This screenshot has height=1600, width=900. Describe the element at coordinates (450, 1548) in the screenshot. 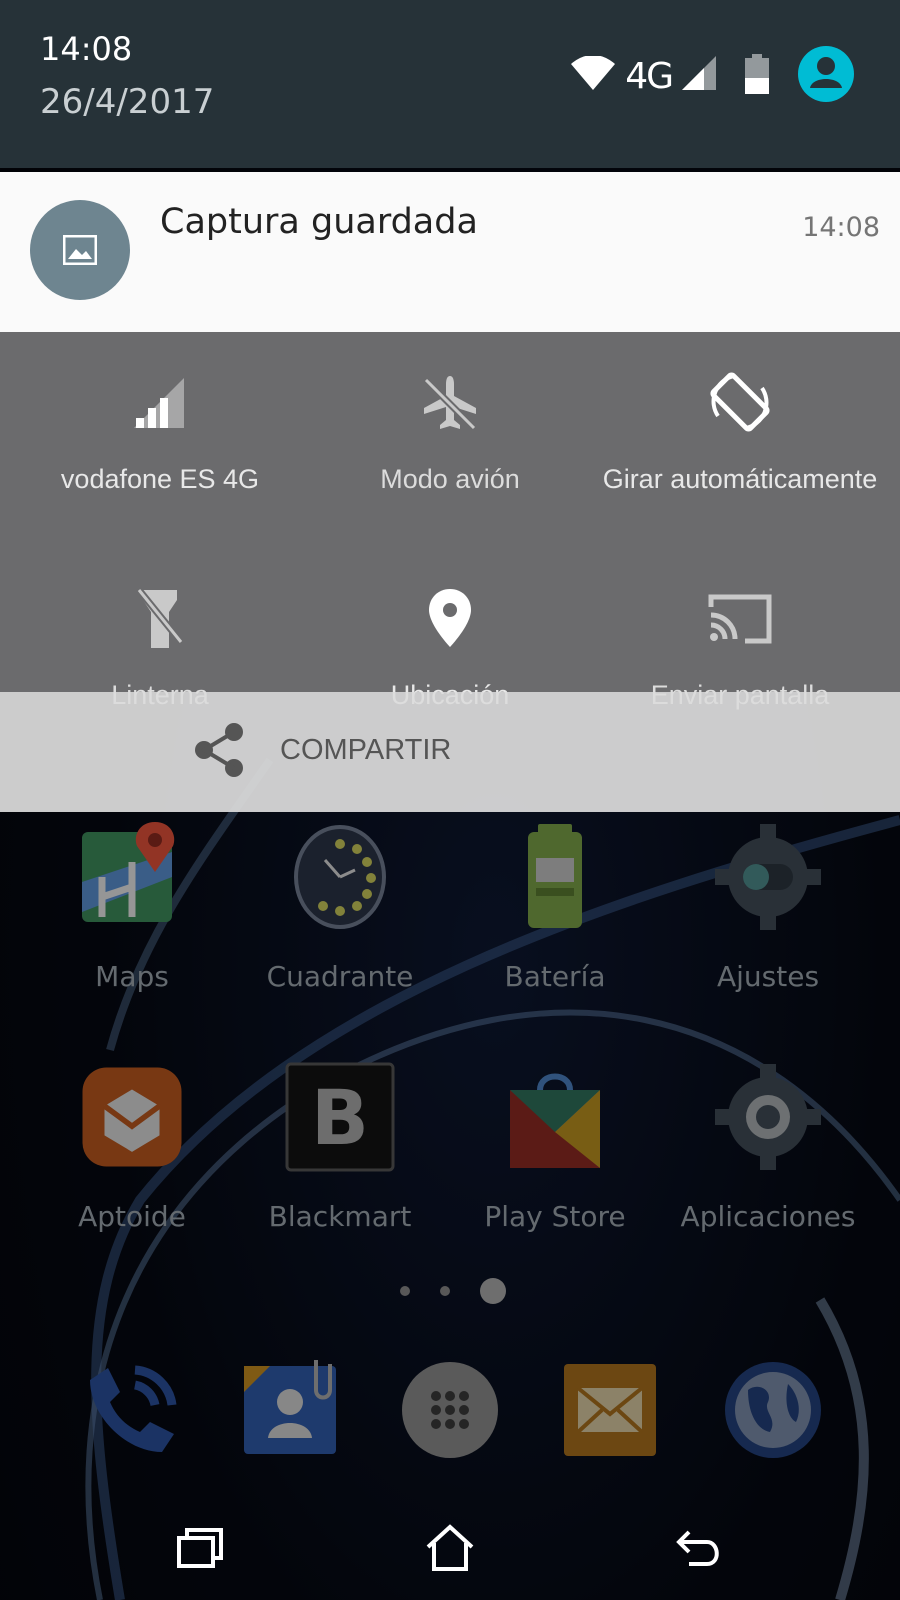

I see `home-icon` at that location.